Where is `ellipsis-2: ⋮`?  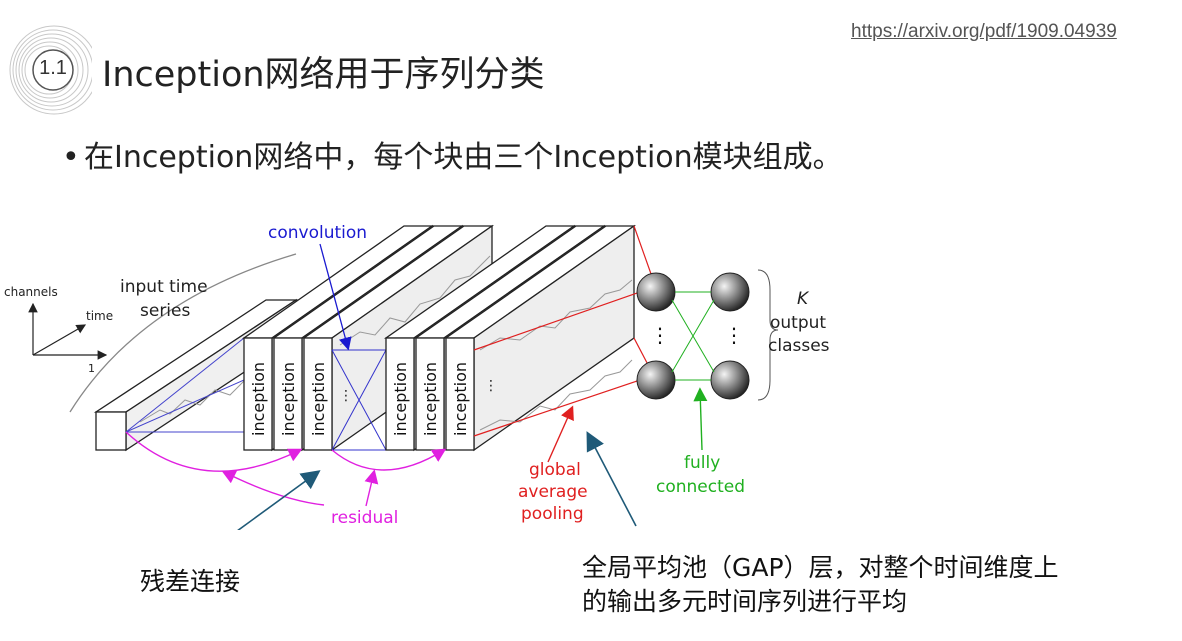
ellipsis-2: ⋮ is located at coordinates (491, 386).